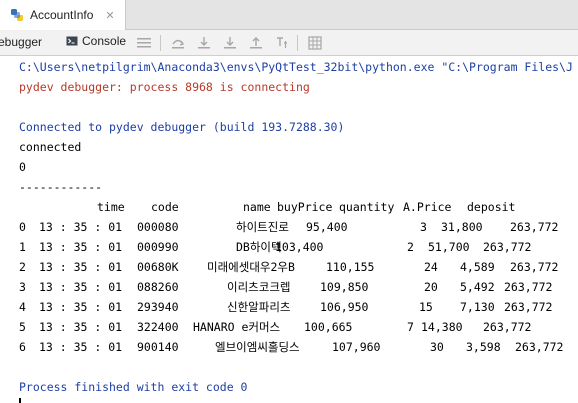 This screenshot has width=578, height=403. I want to click on header-quantity: quantity, so click(367, 207).